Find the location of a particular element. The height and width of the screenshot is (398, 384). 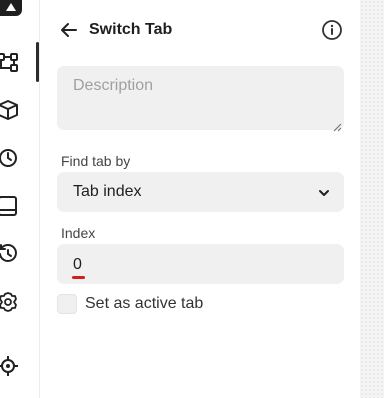

index-value: 0 is located at coordinates (77, 264).